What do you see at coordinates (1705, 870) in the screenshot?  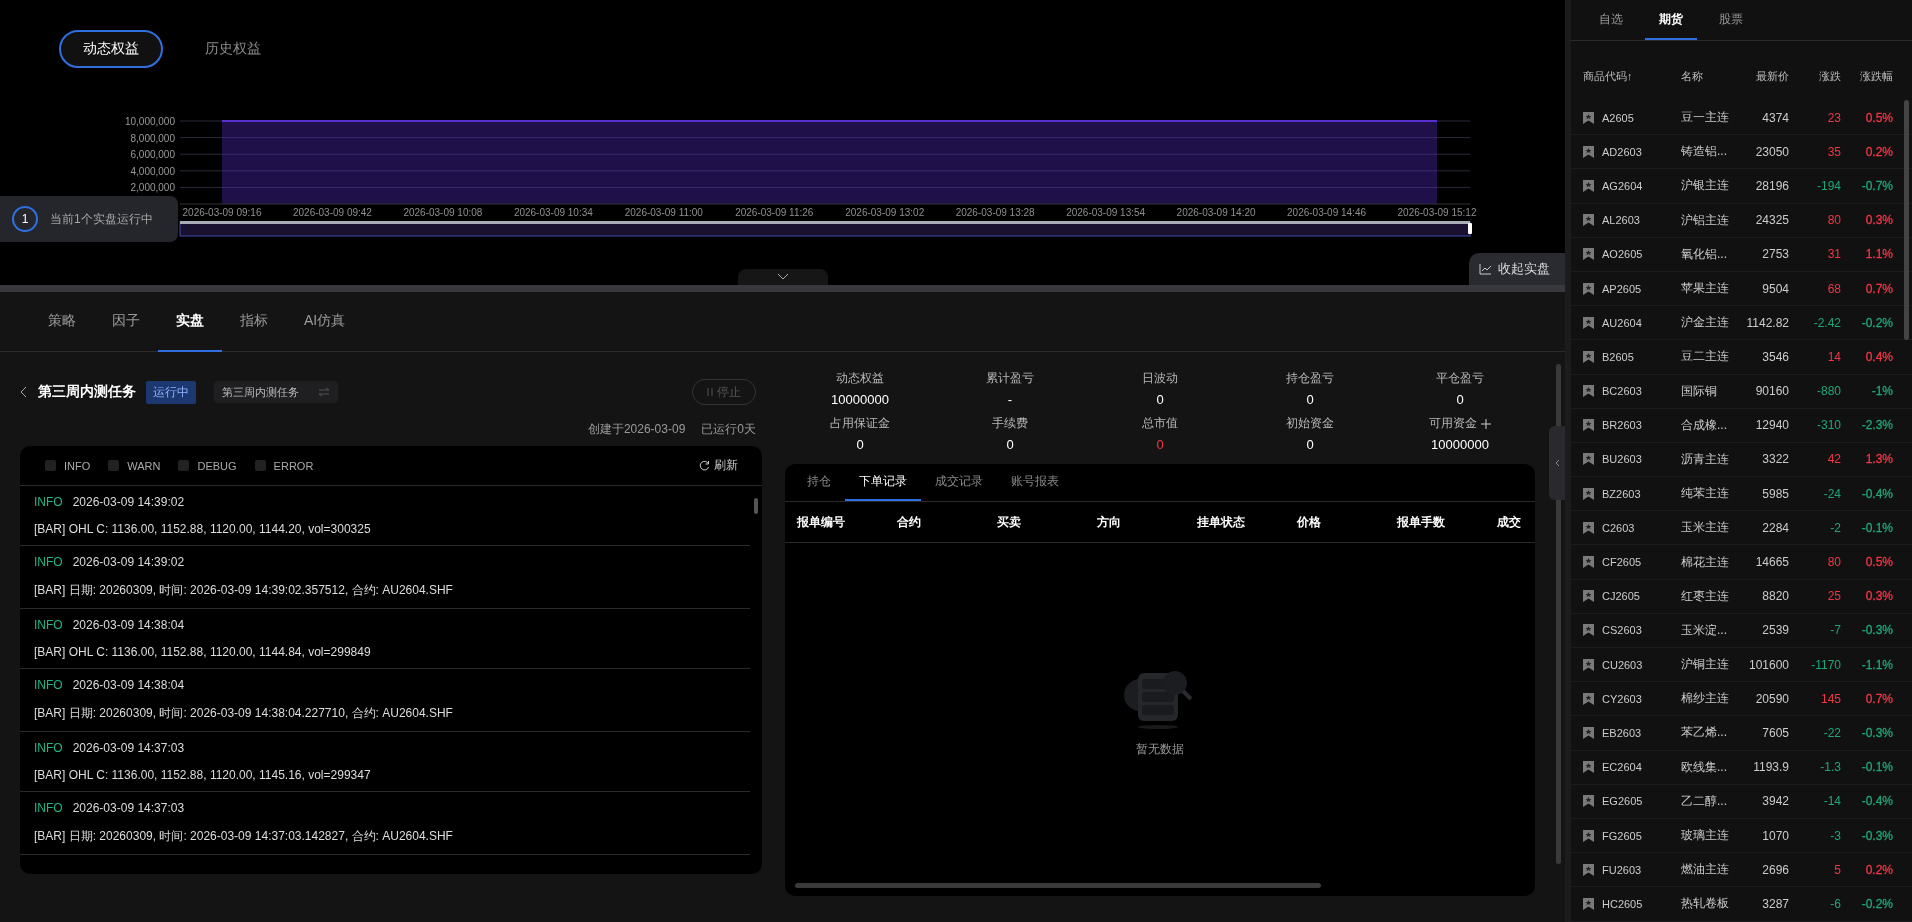 I see `contract-name: 燃油主连` at bounding box center [1705, 870].